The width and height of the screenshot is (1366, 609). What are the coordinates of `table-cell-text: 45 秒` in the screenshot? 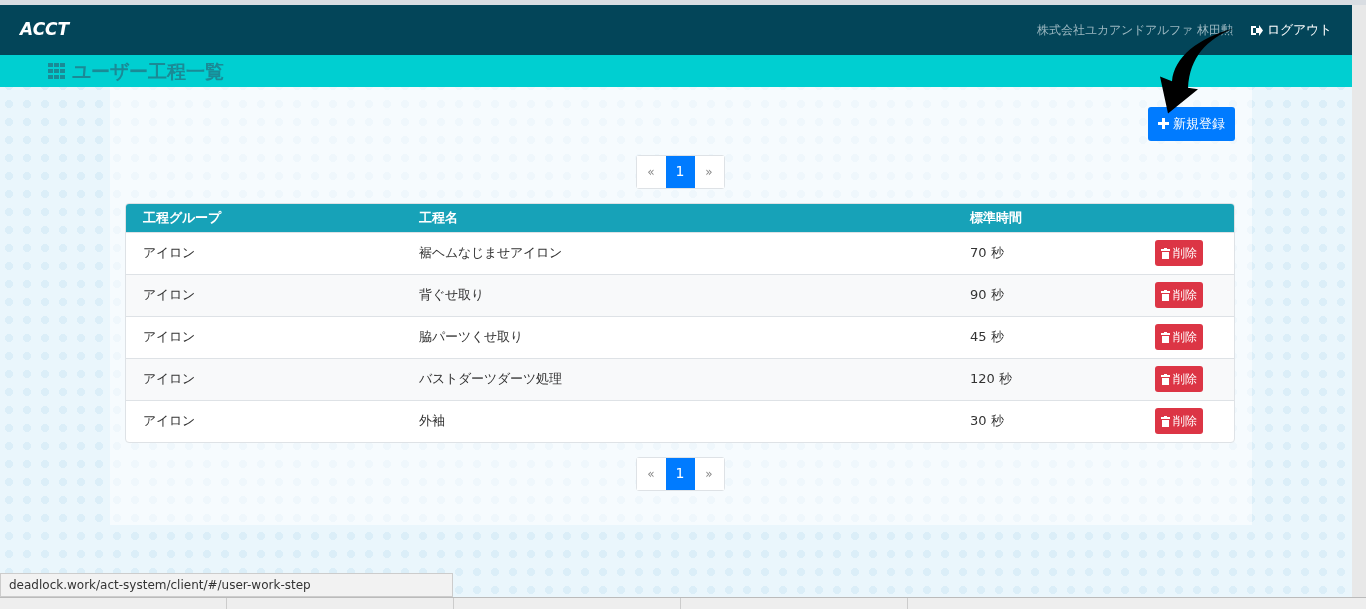 It's located at (987, 337).